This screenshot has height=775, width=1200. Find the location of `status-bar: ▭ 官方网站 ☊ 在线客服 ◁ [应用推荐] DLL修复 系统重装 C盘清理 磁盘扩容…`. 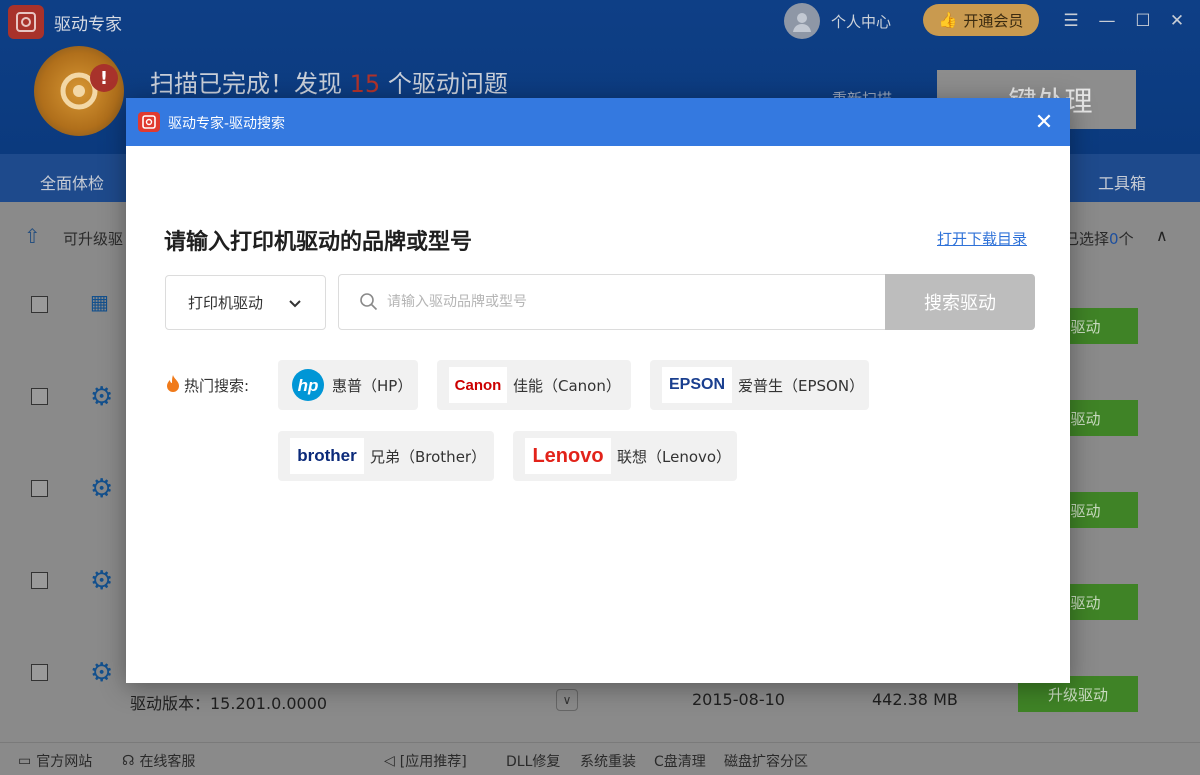

status-bar: ▭ 官方网站 ☊ 在线客服 ◁ [应用推荐] DLL修复 系统重装 C盘清理 磁盘扩容… is located at coordinates (600, 758).